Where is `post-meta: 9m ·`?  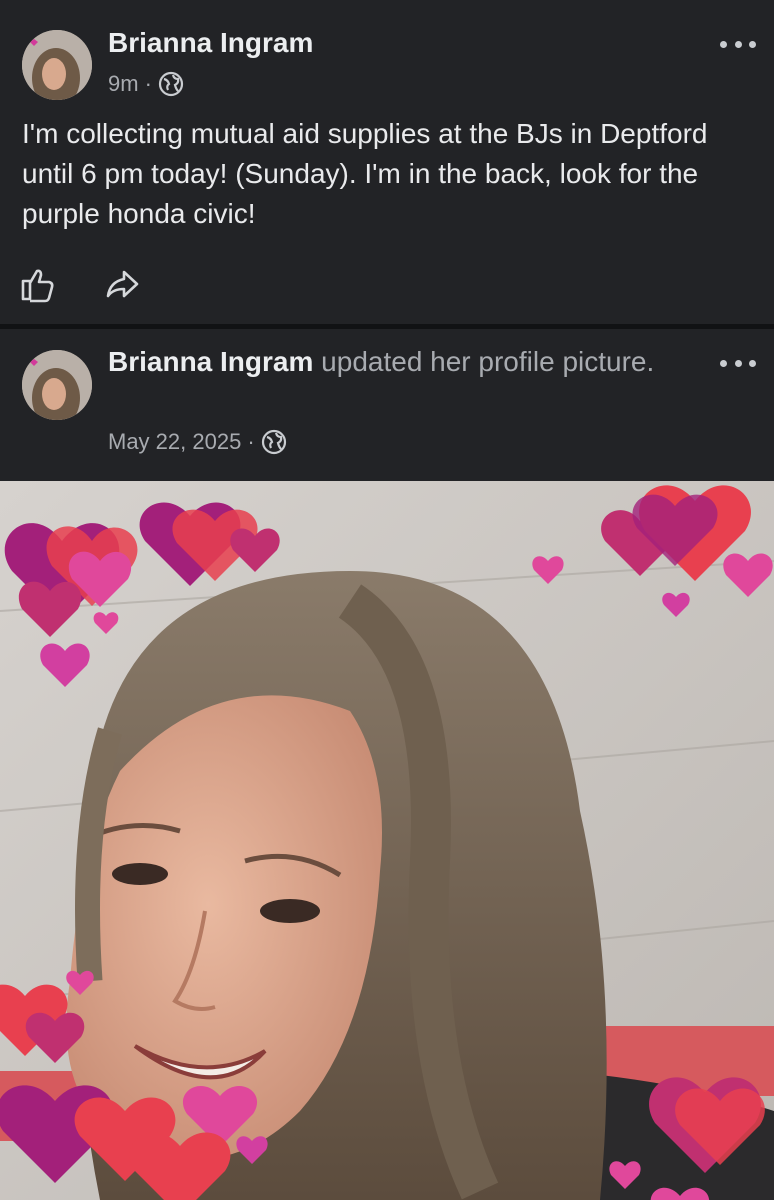 post-meta: 9m · is located at coordinates (146, 84).